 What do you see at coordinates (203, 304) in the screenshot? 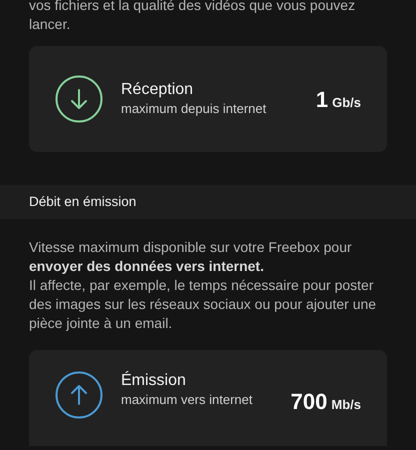
I see `description-text: Il affecte, par exemple, le temps nécessaire pour poster des images sur les réseaux sociaux ou pour ajouter une pièce jointe à un email.` at bounding box center [203, 304].